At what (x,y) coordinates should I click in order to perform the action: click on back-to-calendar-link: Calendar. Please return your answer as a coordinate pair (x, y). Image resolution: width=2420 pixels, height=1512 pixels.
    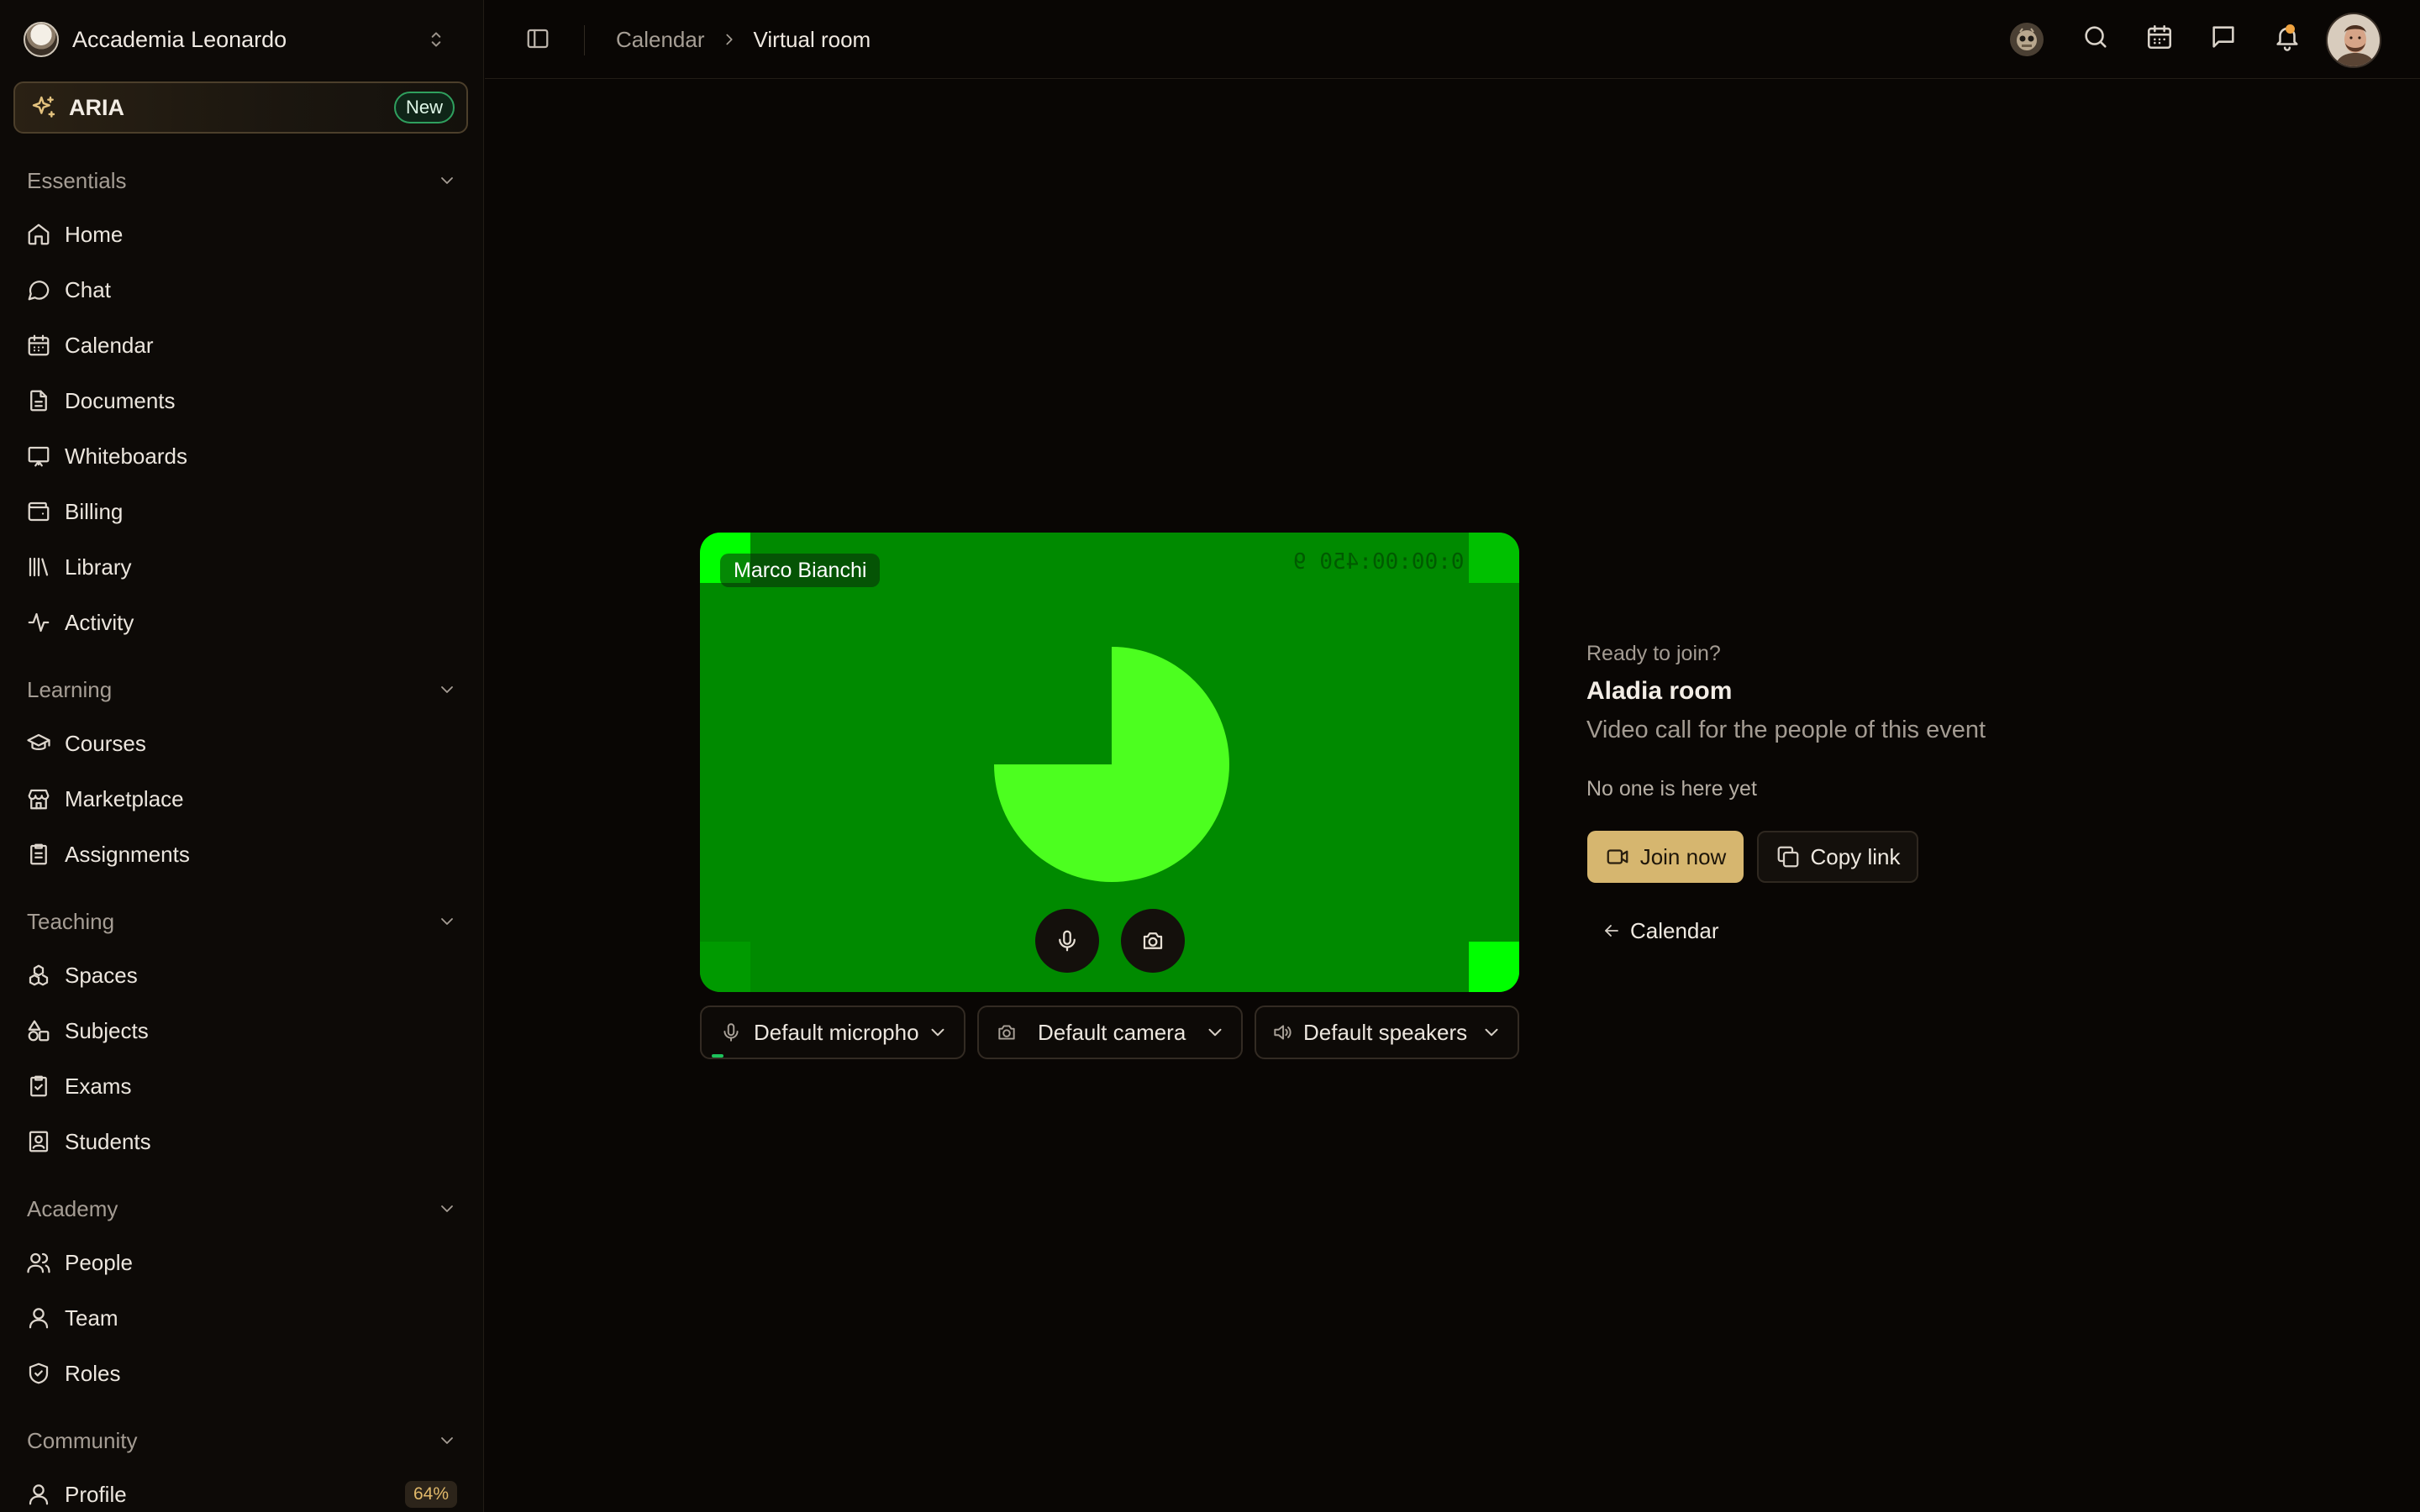
    Looking at the image, I should click on (1660, 931).